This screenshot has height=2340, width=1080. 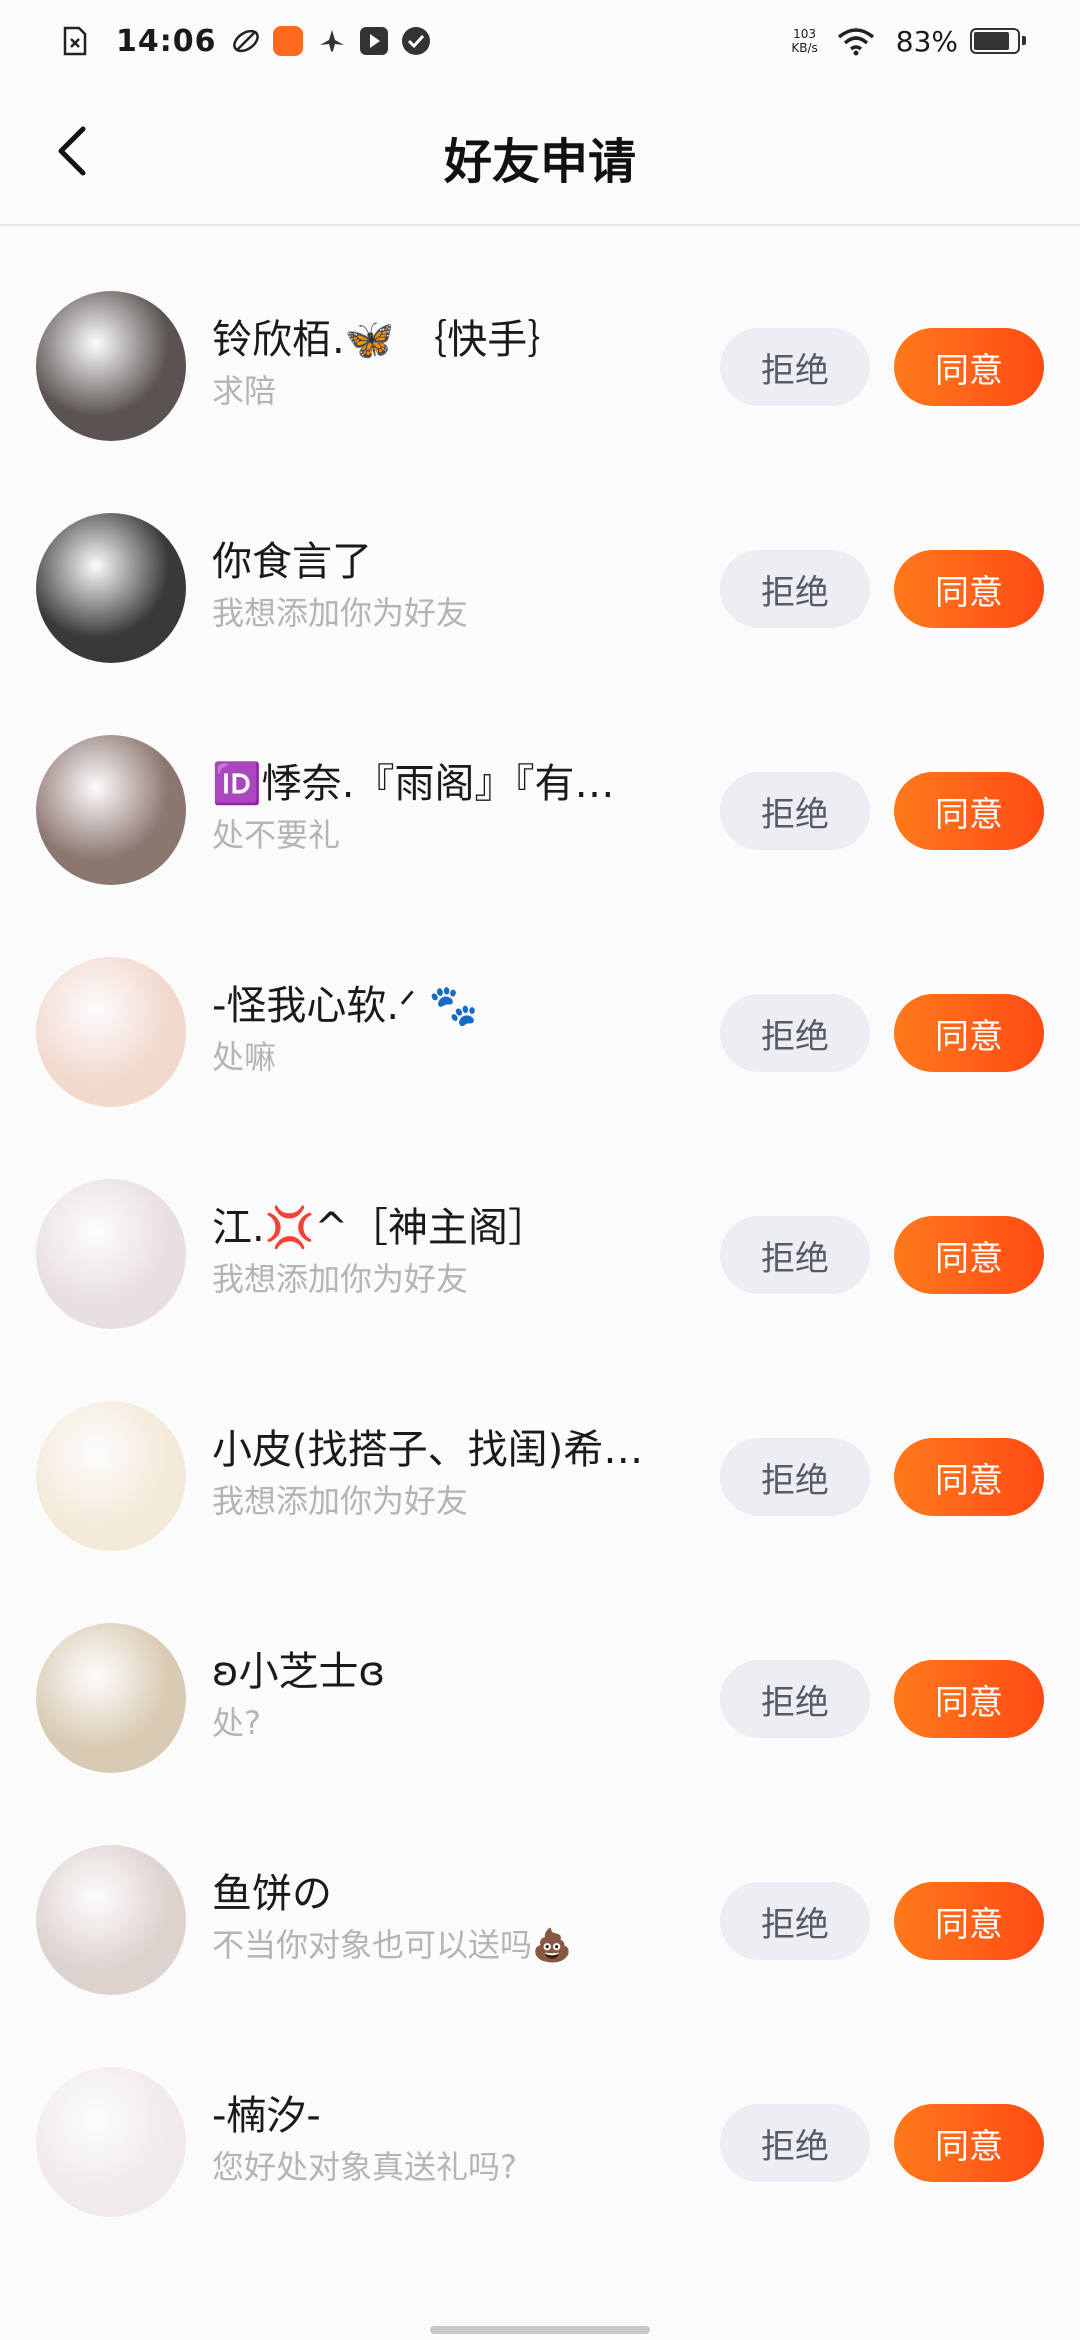 I want to click on requester-name: 铃欣栢.🦋 ｛快手｝, so click(x=390, y=340).